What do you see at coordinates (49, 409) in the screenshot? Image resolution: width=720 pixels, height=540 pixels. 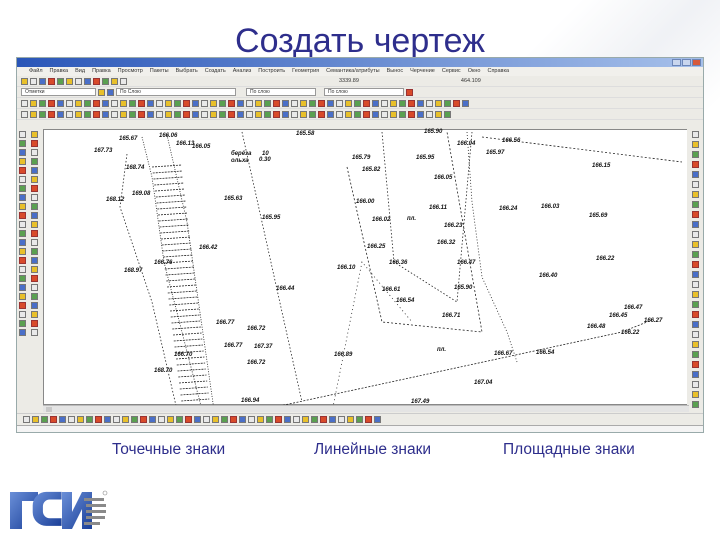 I see `scrollbar-thumb` at bounding box center [49, 409].